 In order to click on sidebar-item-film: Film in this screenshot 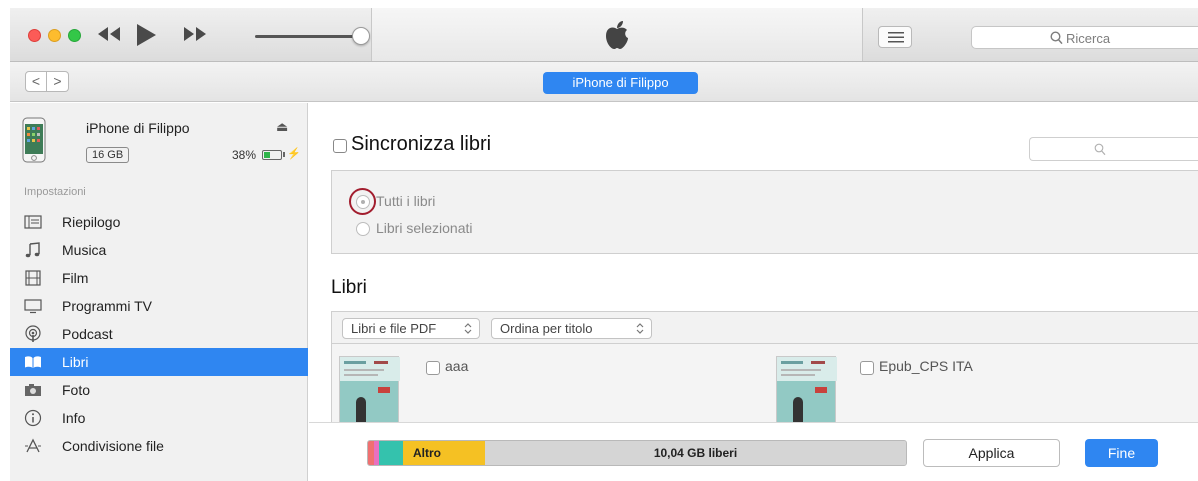, I will do `click(159, 278)`.